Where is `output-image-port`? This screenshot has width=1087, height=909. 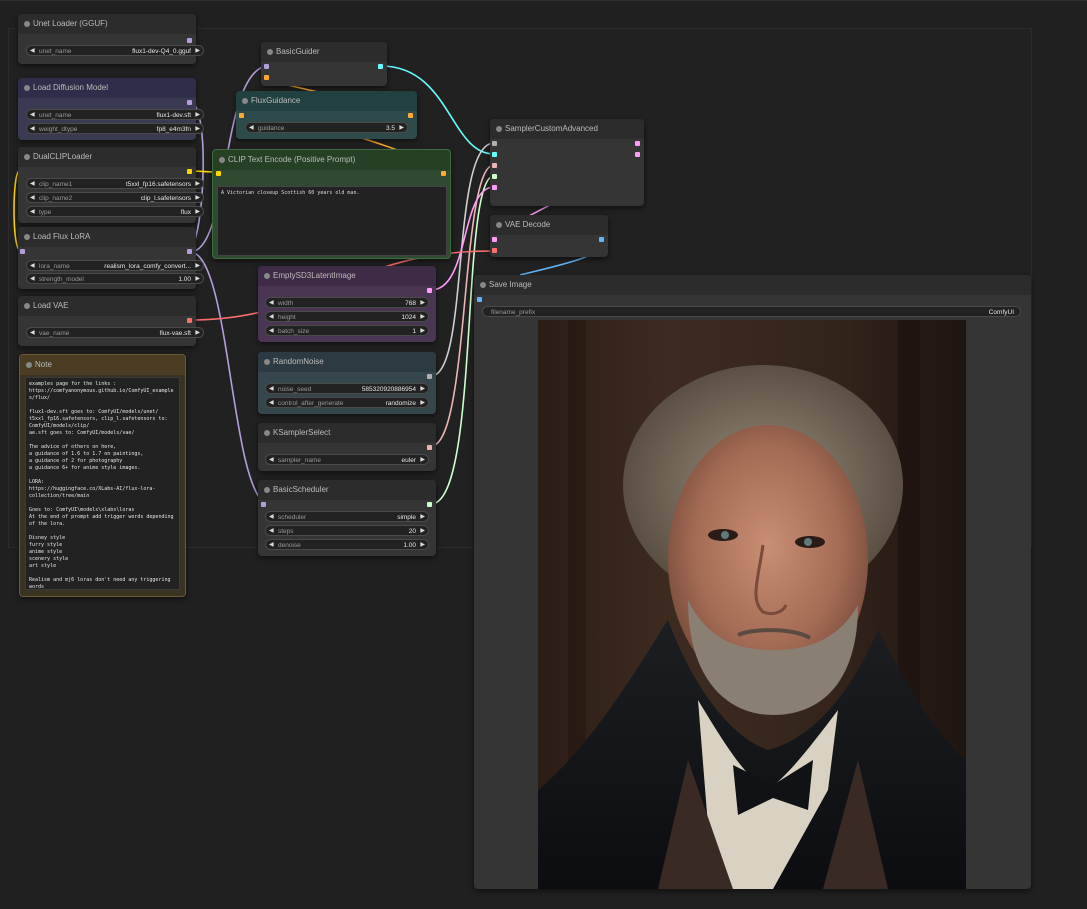
output-image-port is located at coordinates (601, 239).